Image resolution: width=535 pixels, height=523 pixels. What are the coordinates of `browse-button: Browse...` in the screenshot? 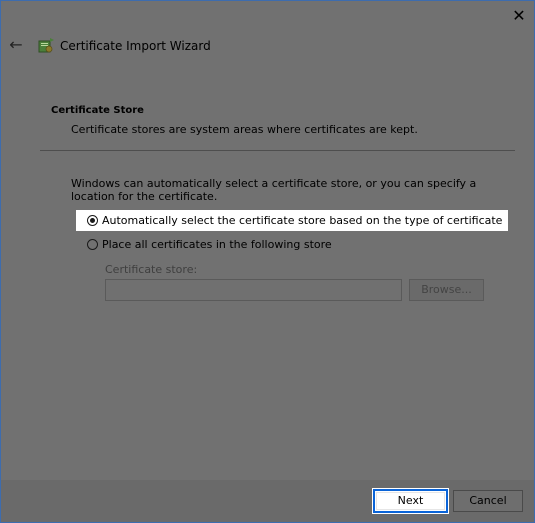 It's located at (446, 290).